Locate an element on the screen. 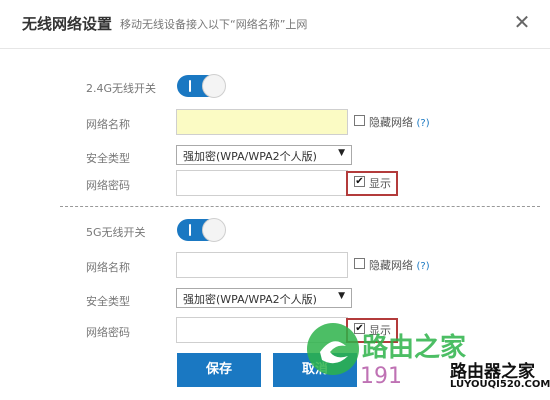  checkbox-24g-hide is located at coordinates (359, 120).